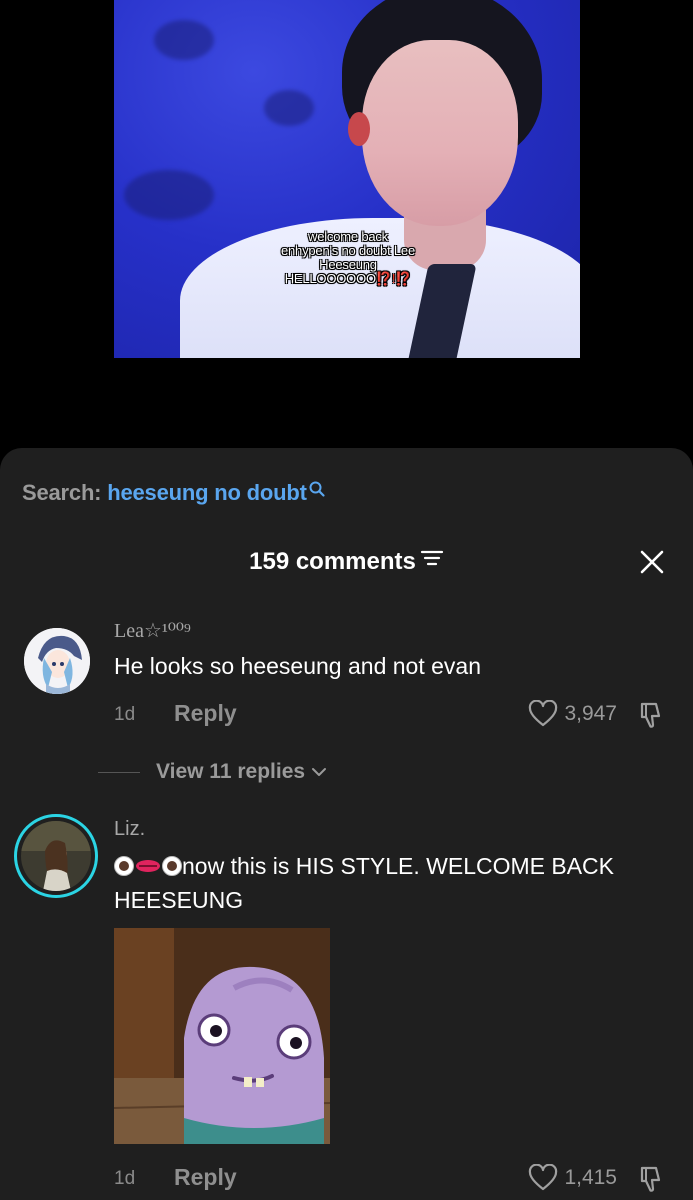 The width and height of the screenshot is (693, 1200). I want to click on comments-header: 159 comments, so click(346, 562).